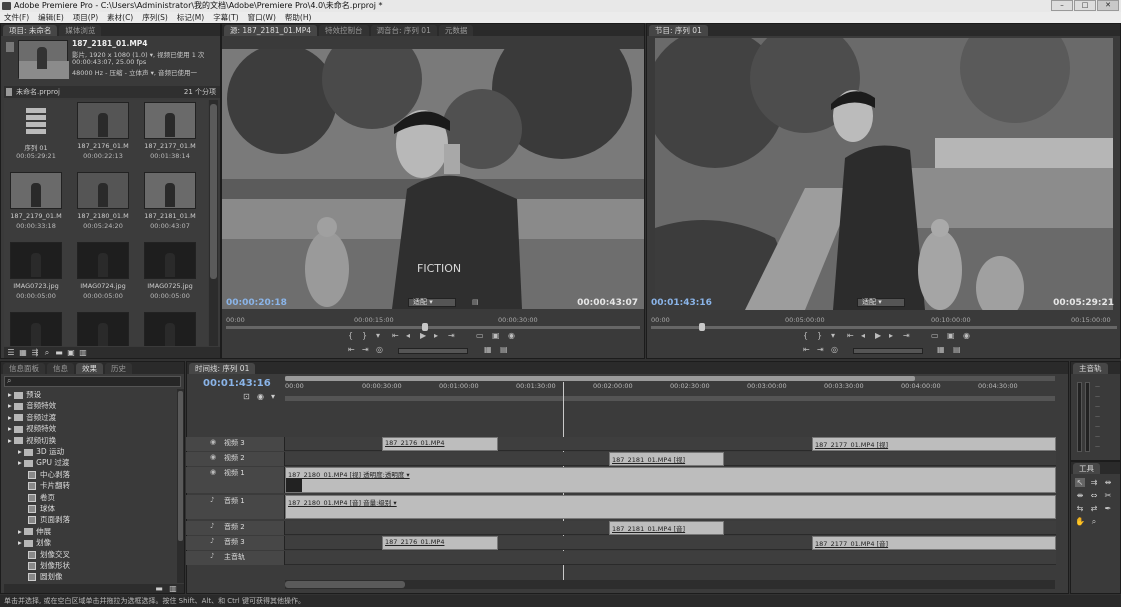 This screenshot has width=1121, height=607. I want to click on menu-marker: 标记(M), so click(190, 17).